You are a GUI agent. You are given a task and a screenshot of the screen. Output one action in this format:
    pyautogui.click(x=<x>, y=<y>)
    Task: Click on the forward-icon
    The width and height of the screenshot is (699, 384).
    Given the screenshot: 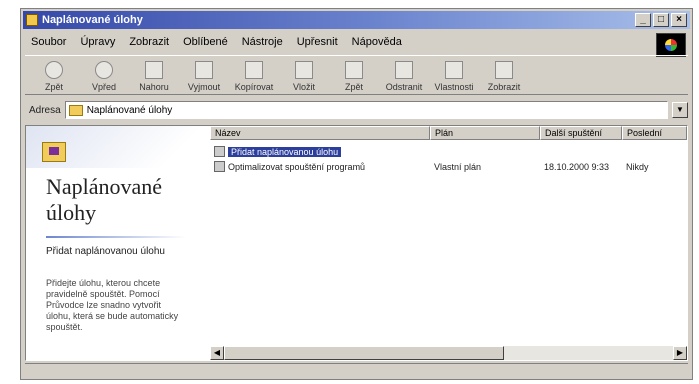 What is the action you would take?
    pyautogui.click(x=104, y=70)
    